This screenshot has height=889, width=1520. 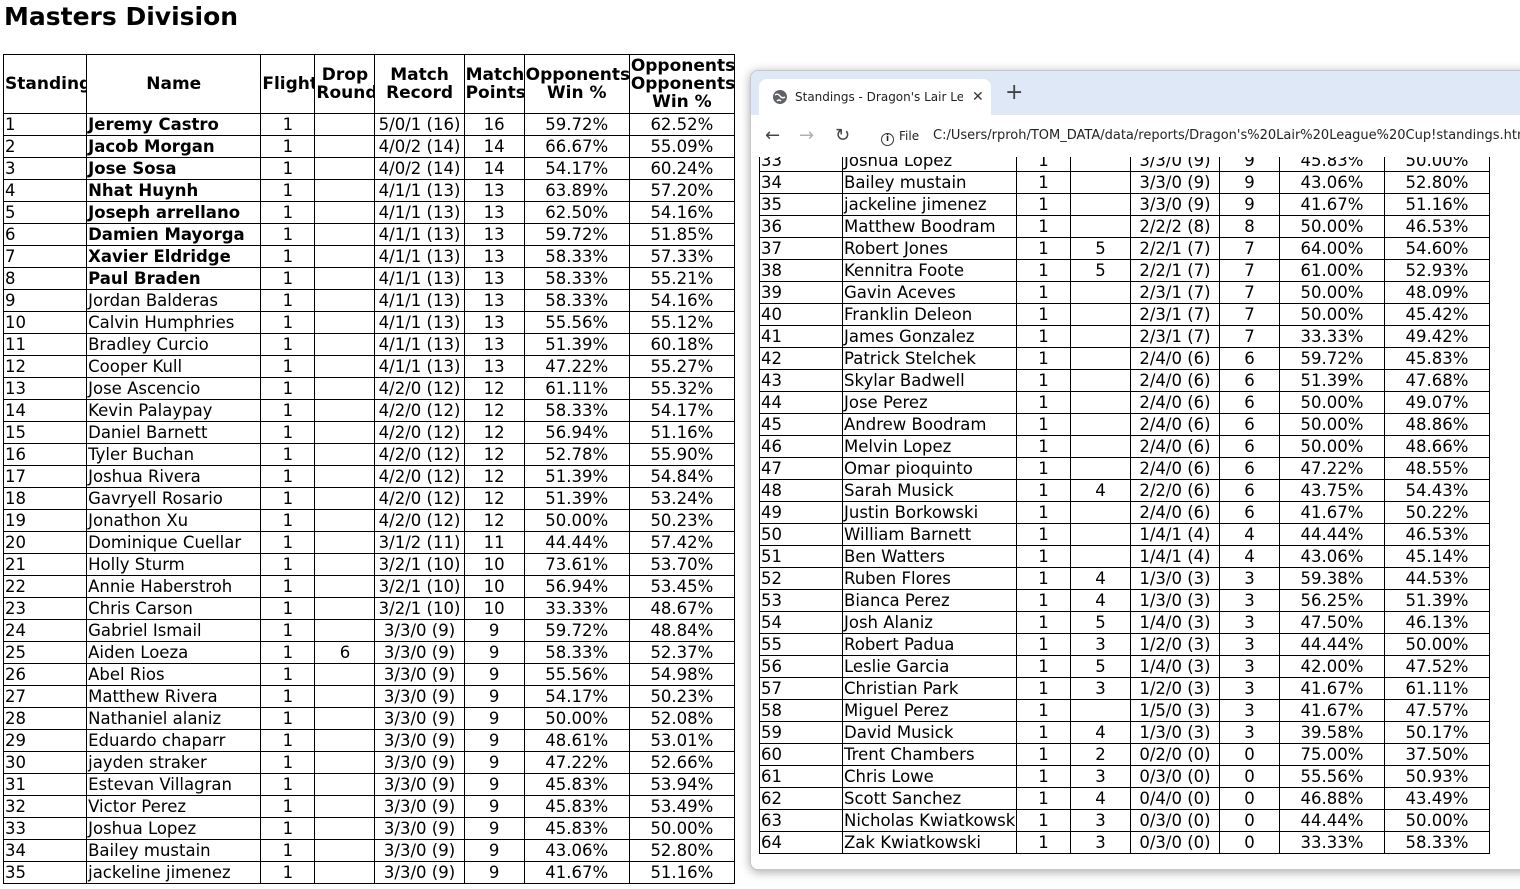 I want to click on cell-opponents-win: 46.88%, so click(x=1332, y=798).